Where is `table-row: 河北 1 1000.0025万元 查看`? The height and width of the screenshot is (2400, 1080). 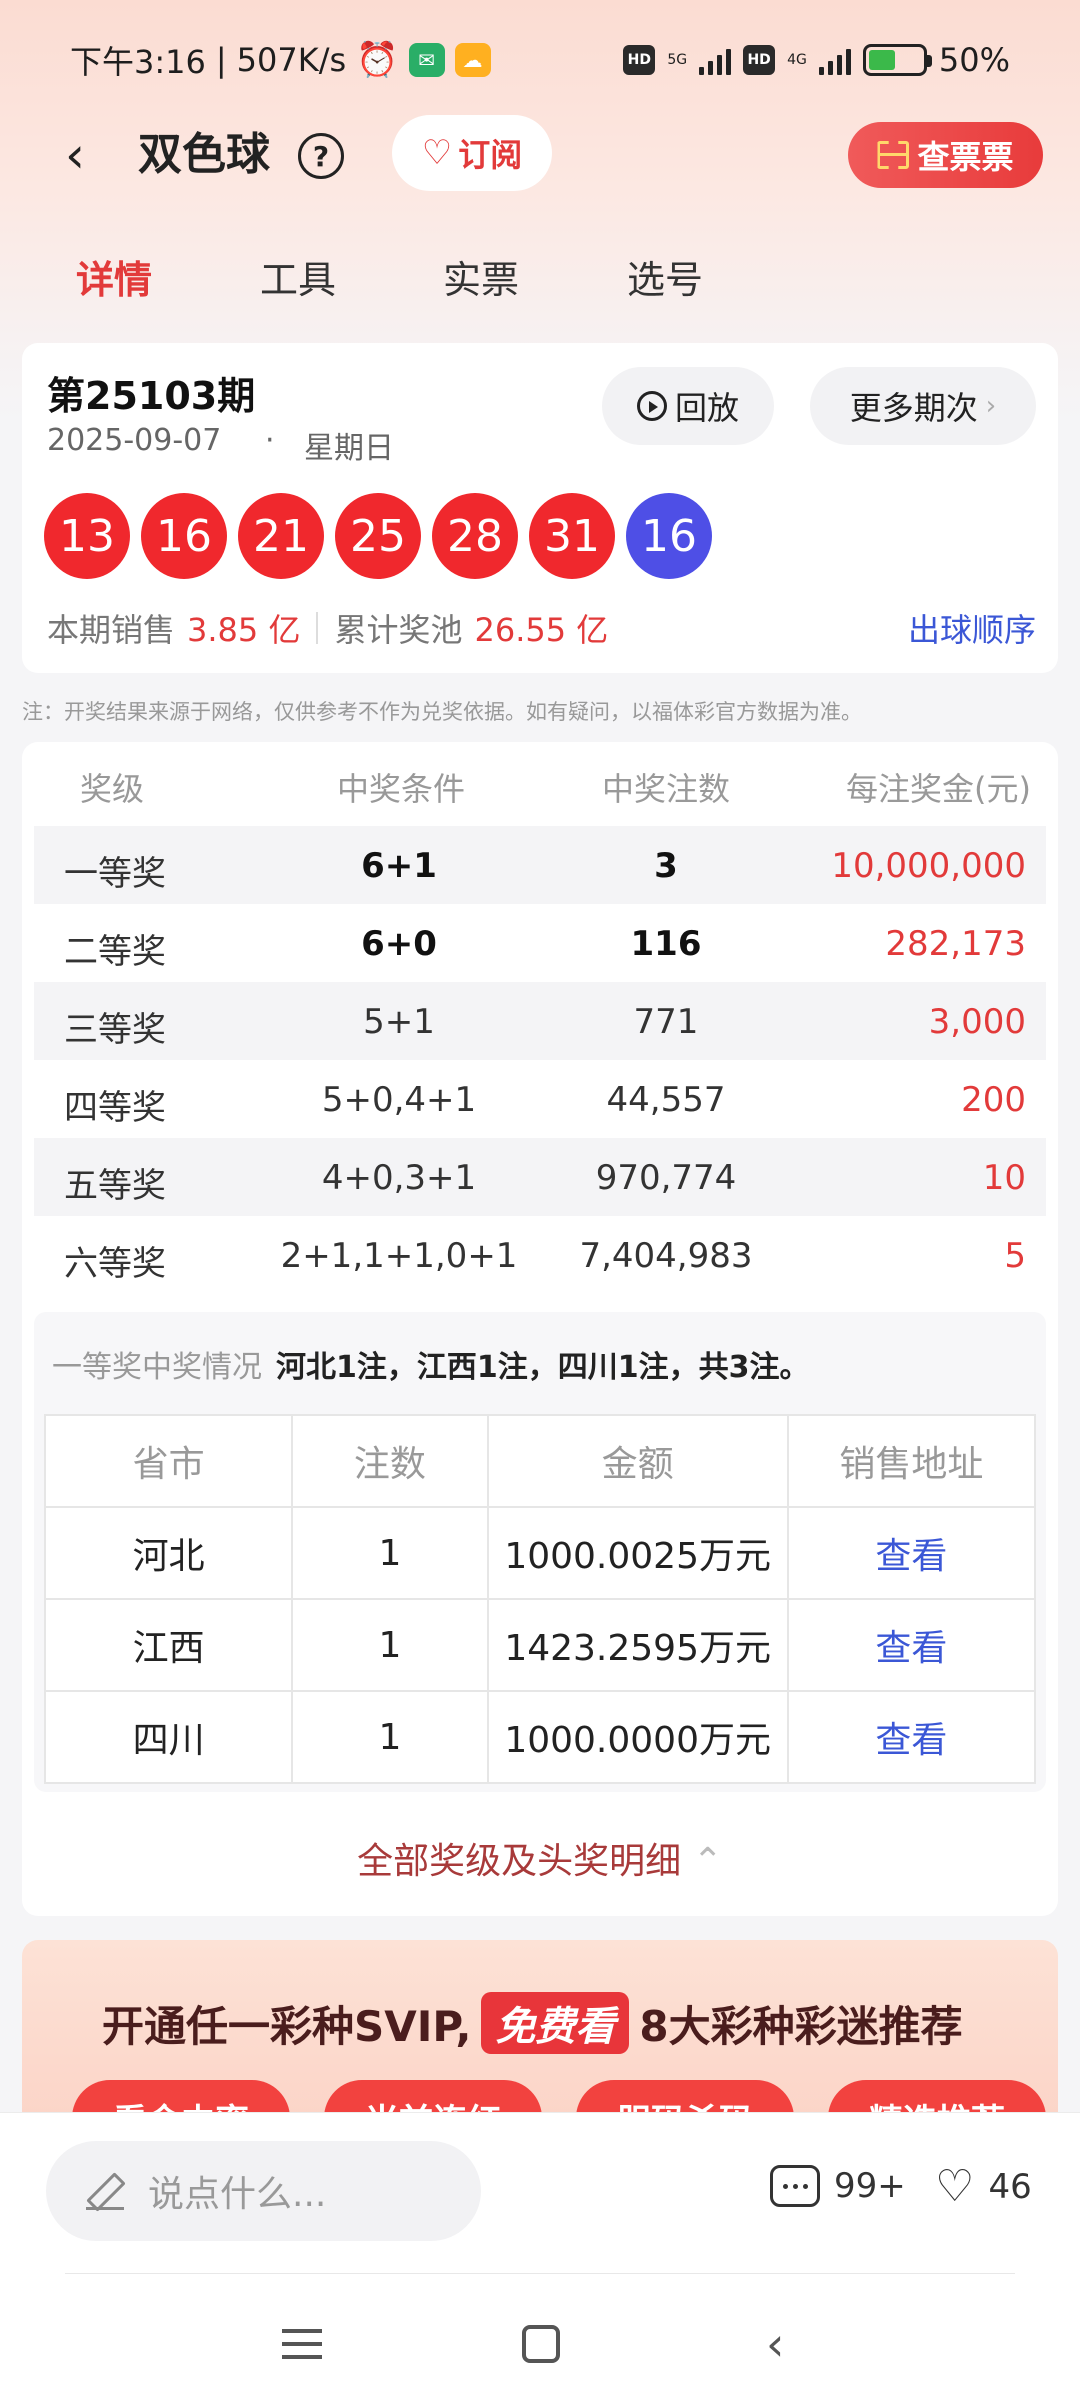 table-row: 河北 1 1000.0025万元 查看 is located at coordinates (540, 1553).